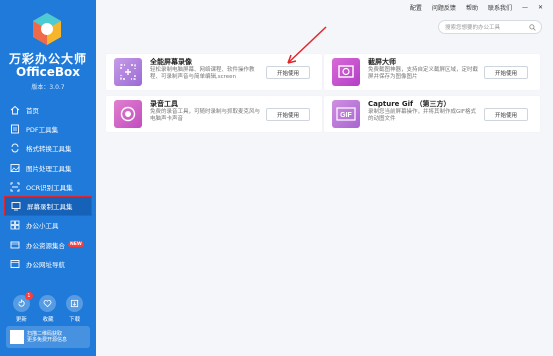 The image size is (553, 356). Describe the element at coordinates (75, 303) in the screenshot. I see `download-icon` at that location.